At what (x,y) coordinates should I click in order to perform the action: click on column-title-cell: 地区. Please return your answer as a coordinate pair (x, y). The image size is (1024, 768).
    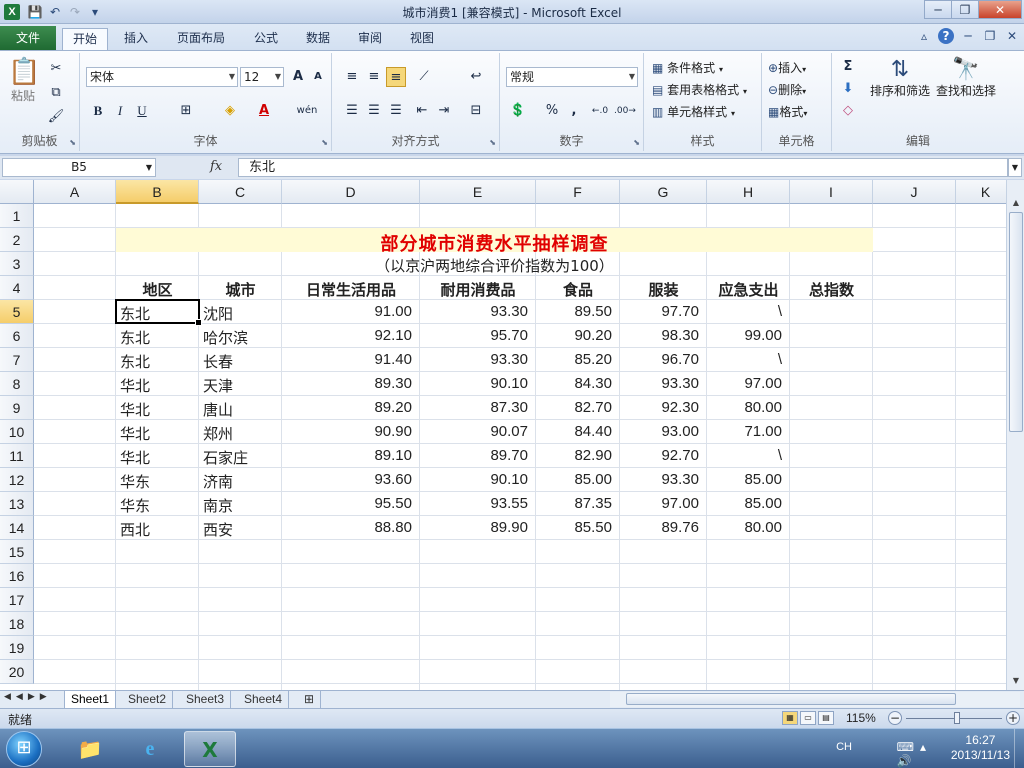
    Looking at the image, I should click on (157, 289).